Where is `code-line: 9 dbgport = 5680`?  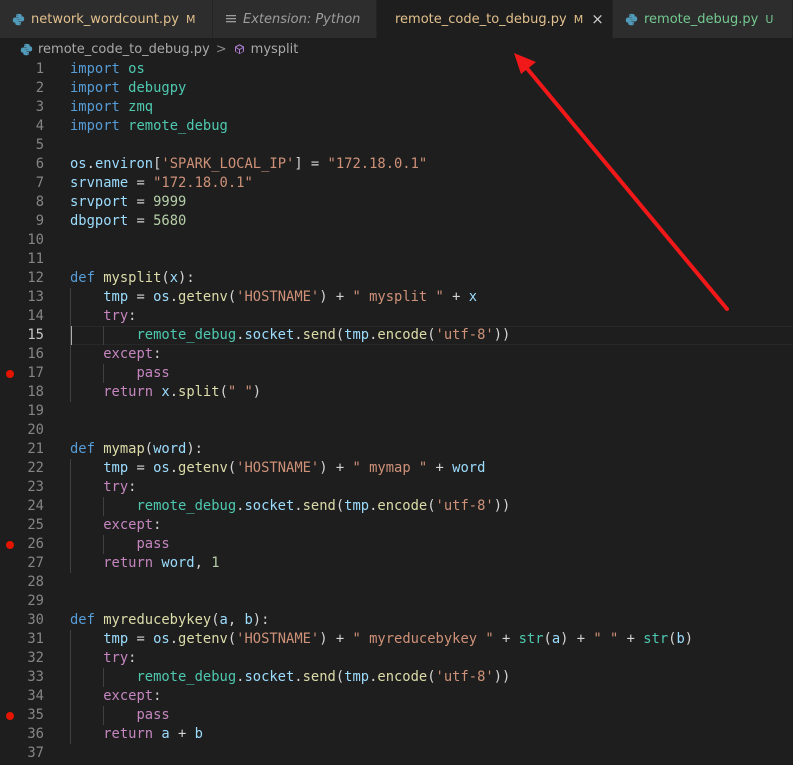 code-line: 9 dbgport = 5680 is located at coordinates (396, 221).